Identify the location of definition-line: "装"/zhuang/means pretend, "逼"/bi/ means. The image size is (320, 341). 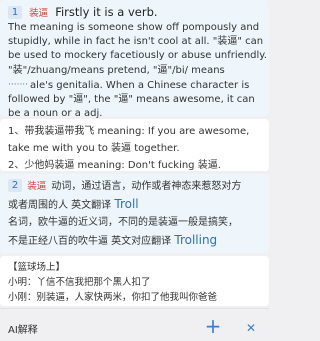
(116, 70).